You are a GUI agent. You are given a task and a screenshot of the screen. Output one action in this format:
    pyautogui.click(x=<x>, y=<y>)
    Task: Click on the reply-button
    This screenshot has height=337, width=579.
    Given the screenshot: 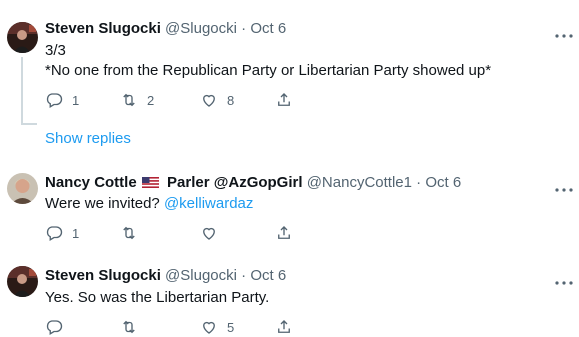 What is the action you would take?
    pyautogui.click(x=58, y=327)
    